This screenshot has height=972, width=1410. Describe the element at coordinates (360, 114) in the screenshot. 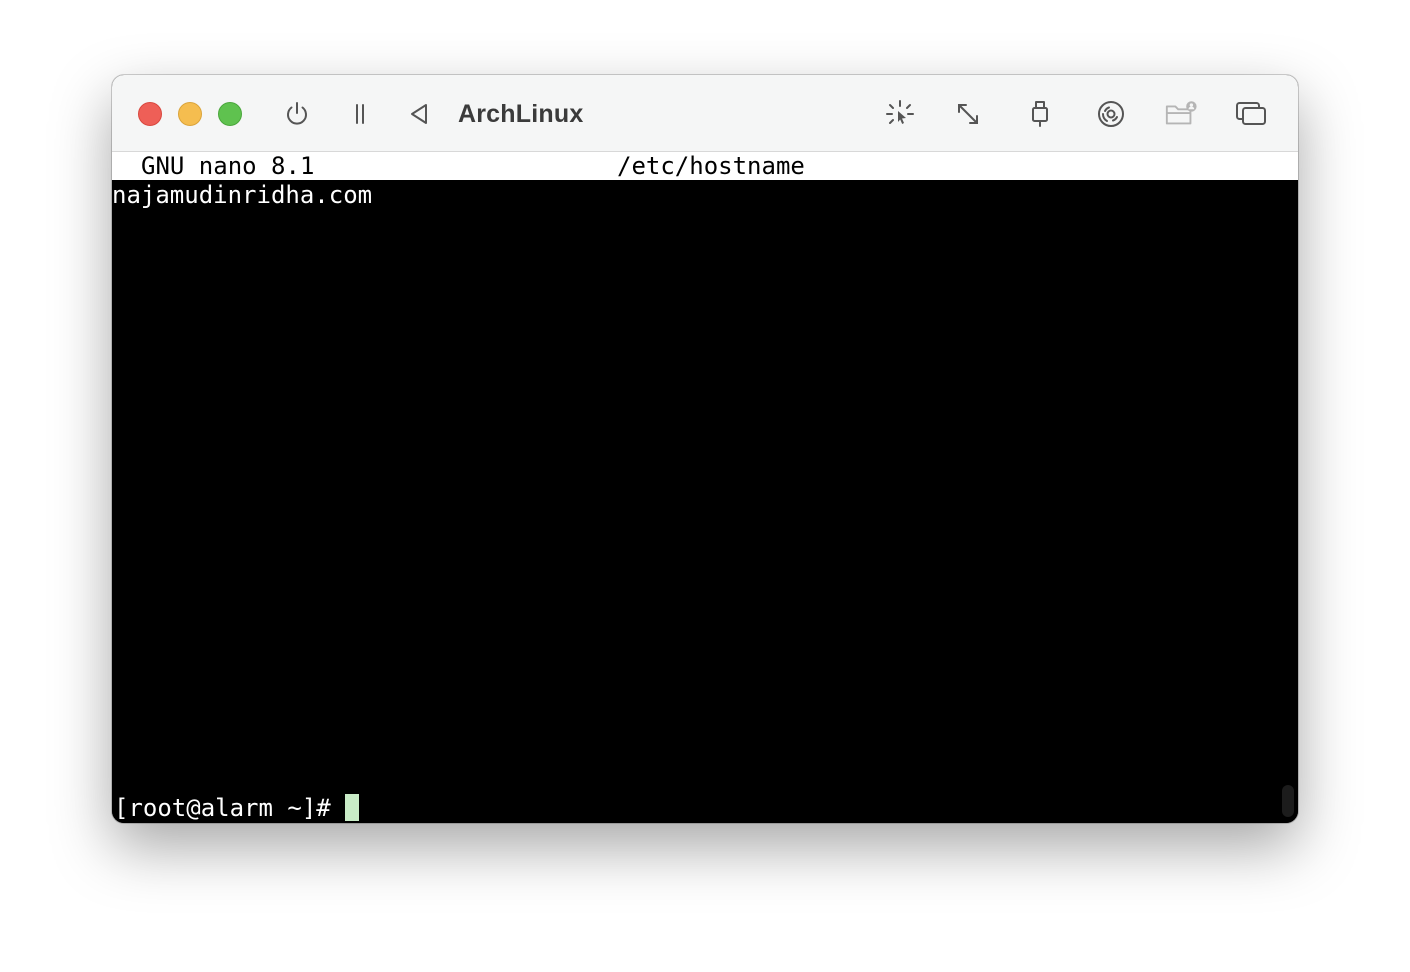

I see `pause-icon` at that location.